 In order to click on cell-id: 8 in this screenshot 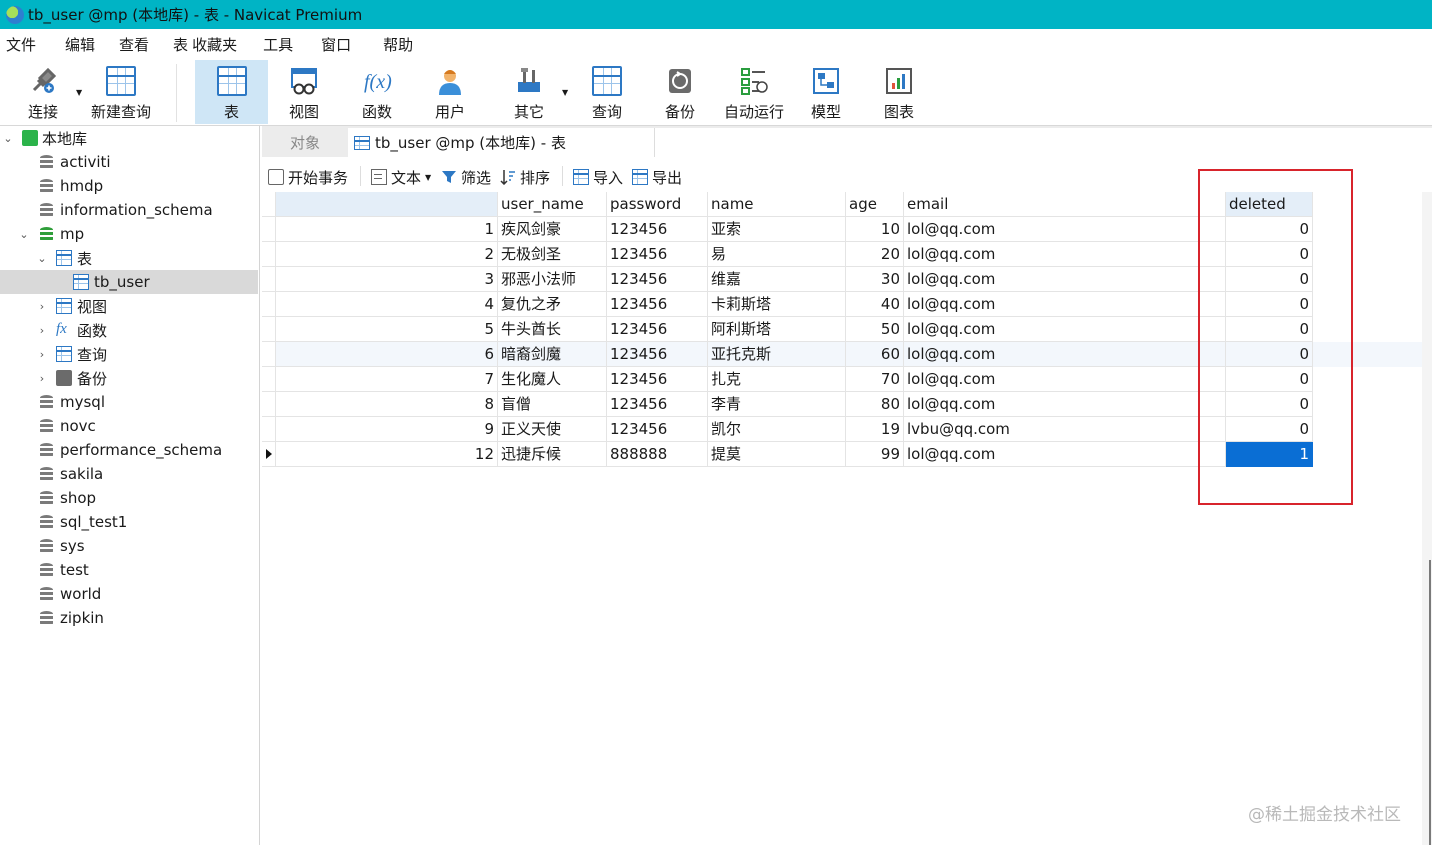, I will do `click(387, 404)`.